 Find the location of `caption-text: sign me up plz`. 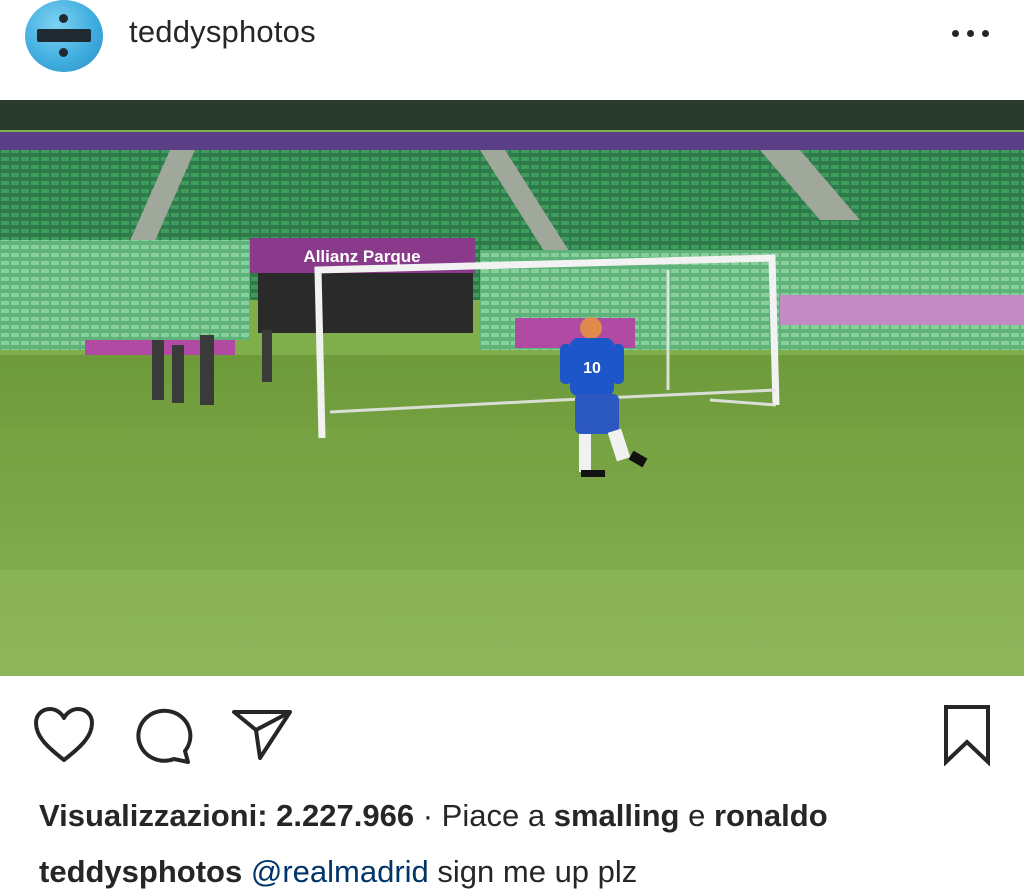

caption-text: sign me up plz is located at coordinates (537, 871).